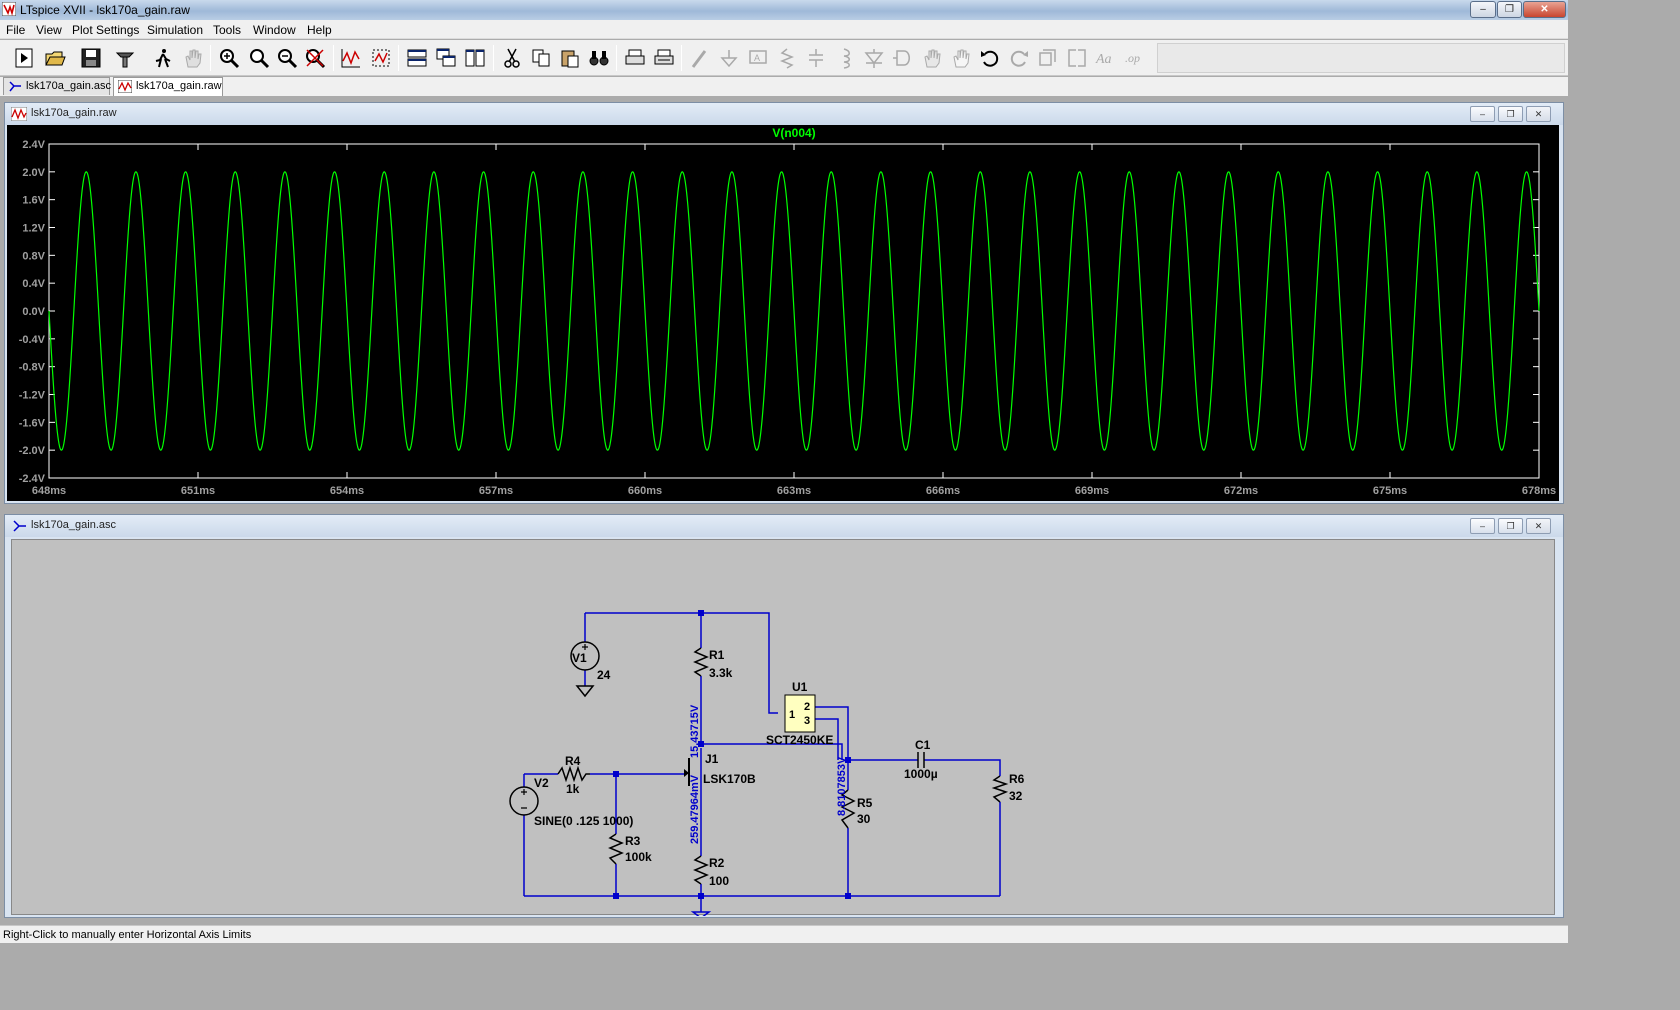 Image resolution: width=1680 pixels, height=1010 pixels. What do you see at coordinates (717, 655) in the screenshot?
I see `r1-ref-label: R1` at bounding box center [717, 655].